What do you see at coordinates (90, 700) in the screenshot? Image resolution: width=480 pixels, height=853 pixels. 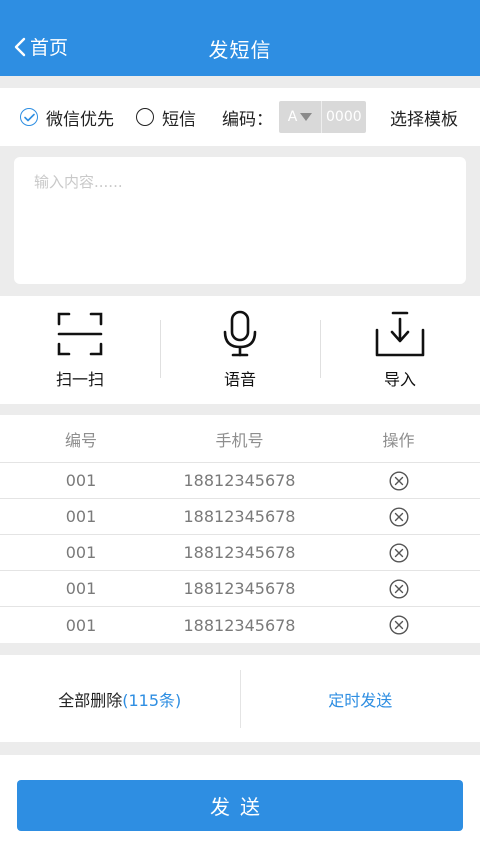 I see `delete-all-label: 全部删除` at bounding box center [90, 700].